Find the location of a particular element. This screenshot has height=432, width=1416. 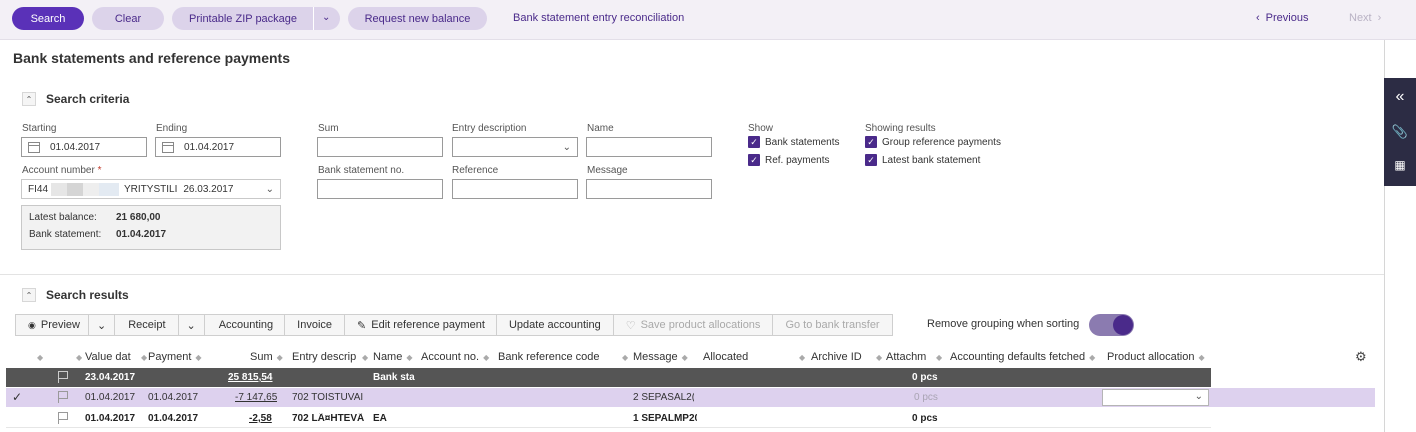

row-sum: -2,58 is located at coordinates (260, 418).